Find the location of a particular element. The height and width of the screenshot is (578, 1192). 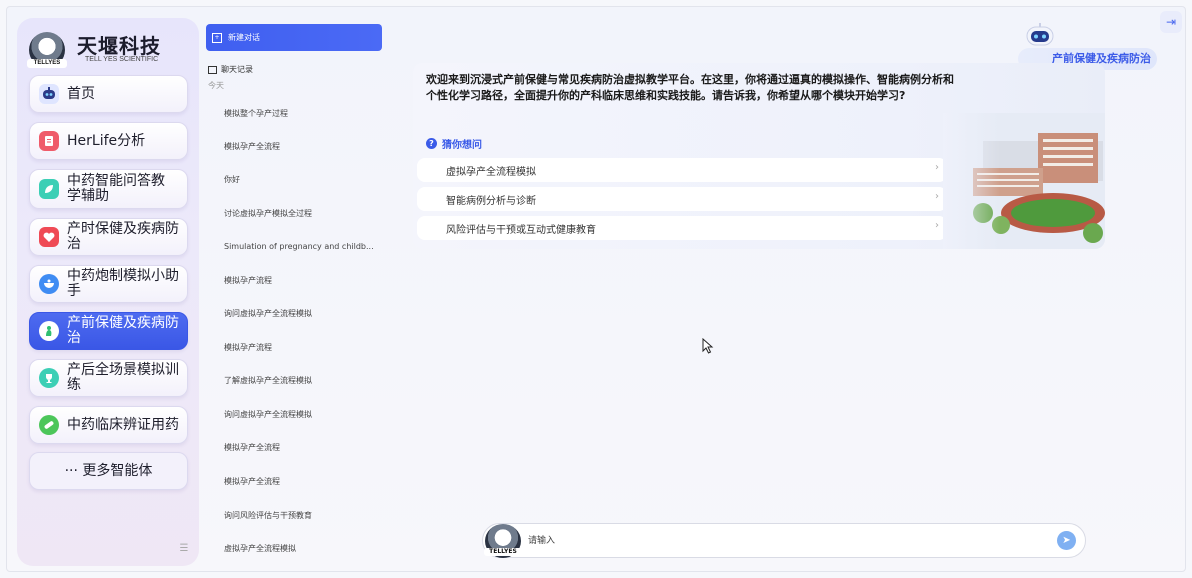

more-agents-button: ··· 更多智能体 is located at coordinates (108, 471).